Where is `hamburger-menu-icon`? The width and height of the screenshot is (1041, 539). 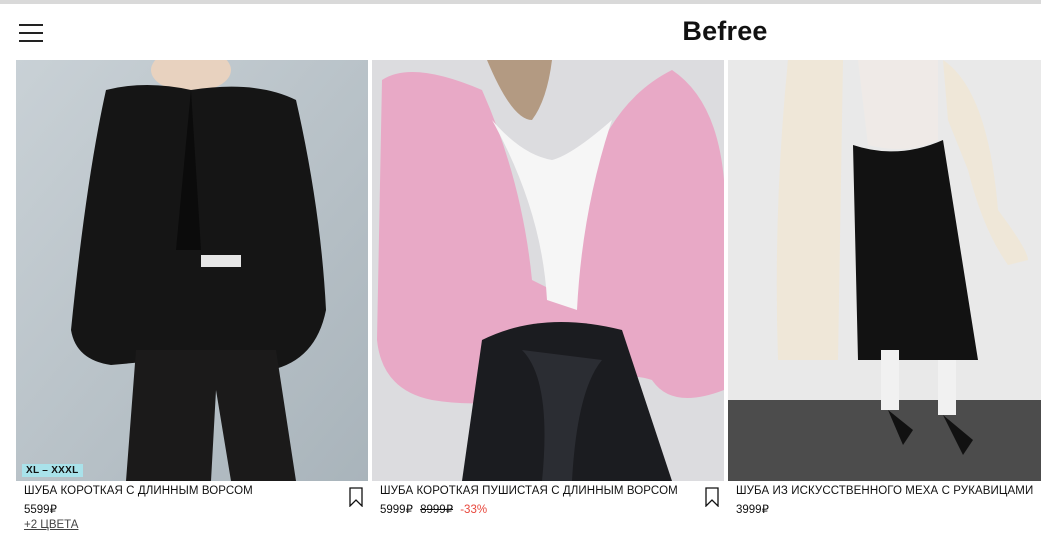 hamburger-menu-icon is located at coordinates (31, 33).